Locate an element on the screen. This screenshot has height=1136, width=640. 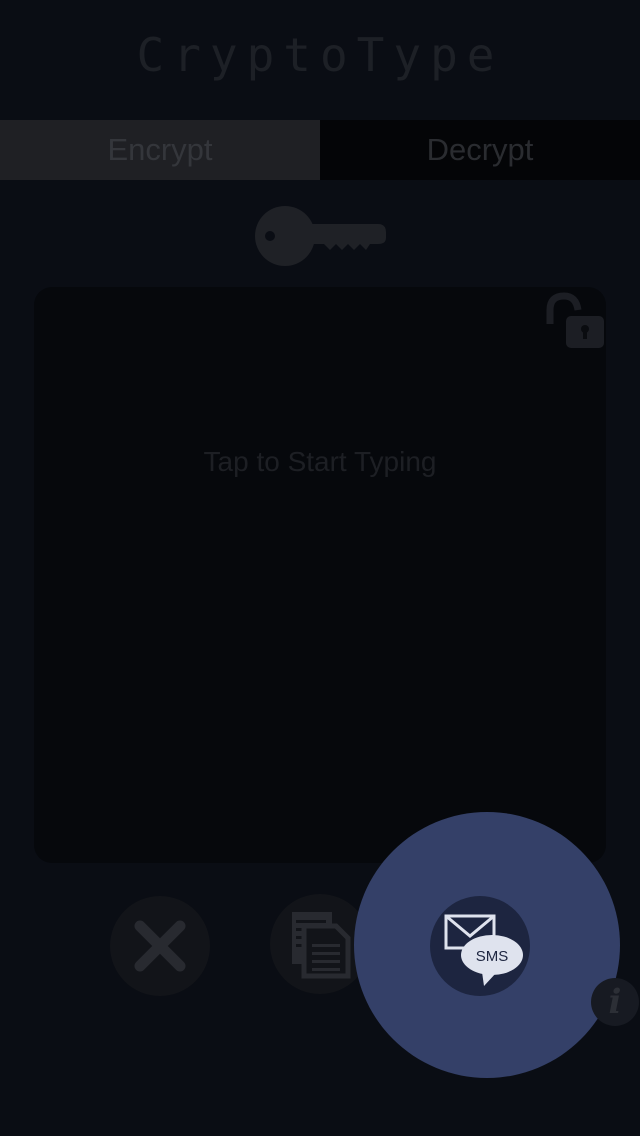
sms-button: SMS is located at coordinates (480, 946).